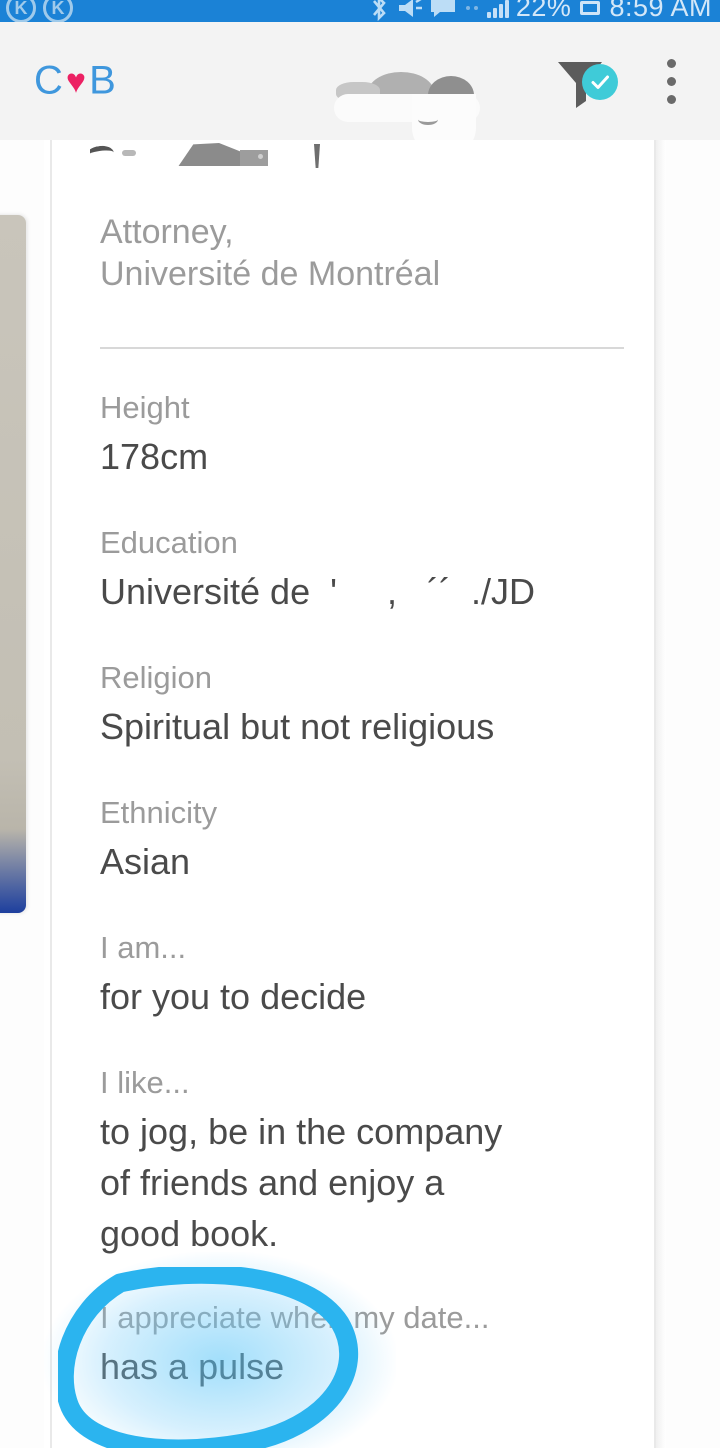 This screenshot has height=1448, width=720. I want to click on field-education: Education Université de ' , ´´ ./JD, so click(370, 571).